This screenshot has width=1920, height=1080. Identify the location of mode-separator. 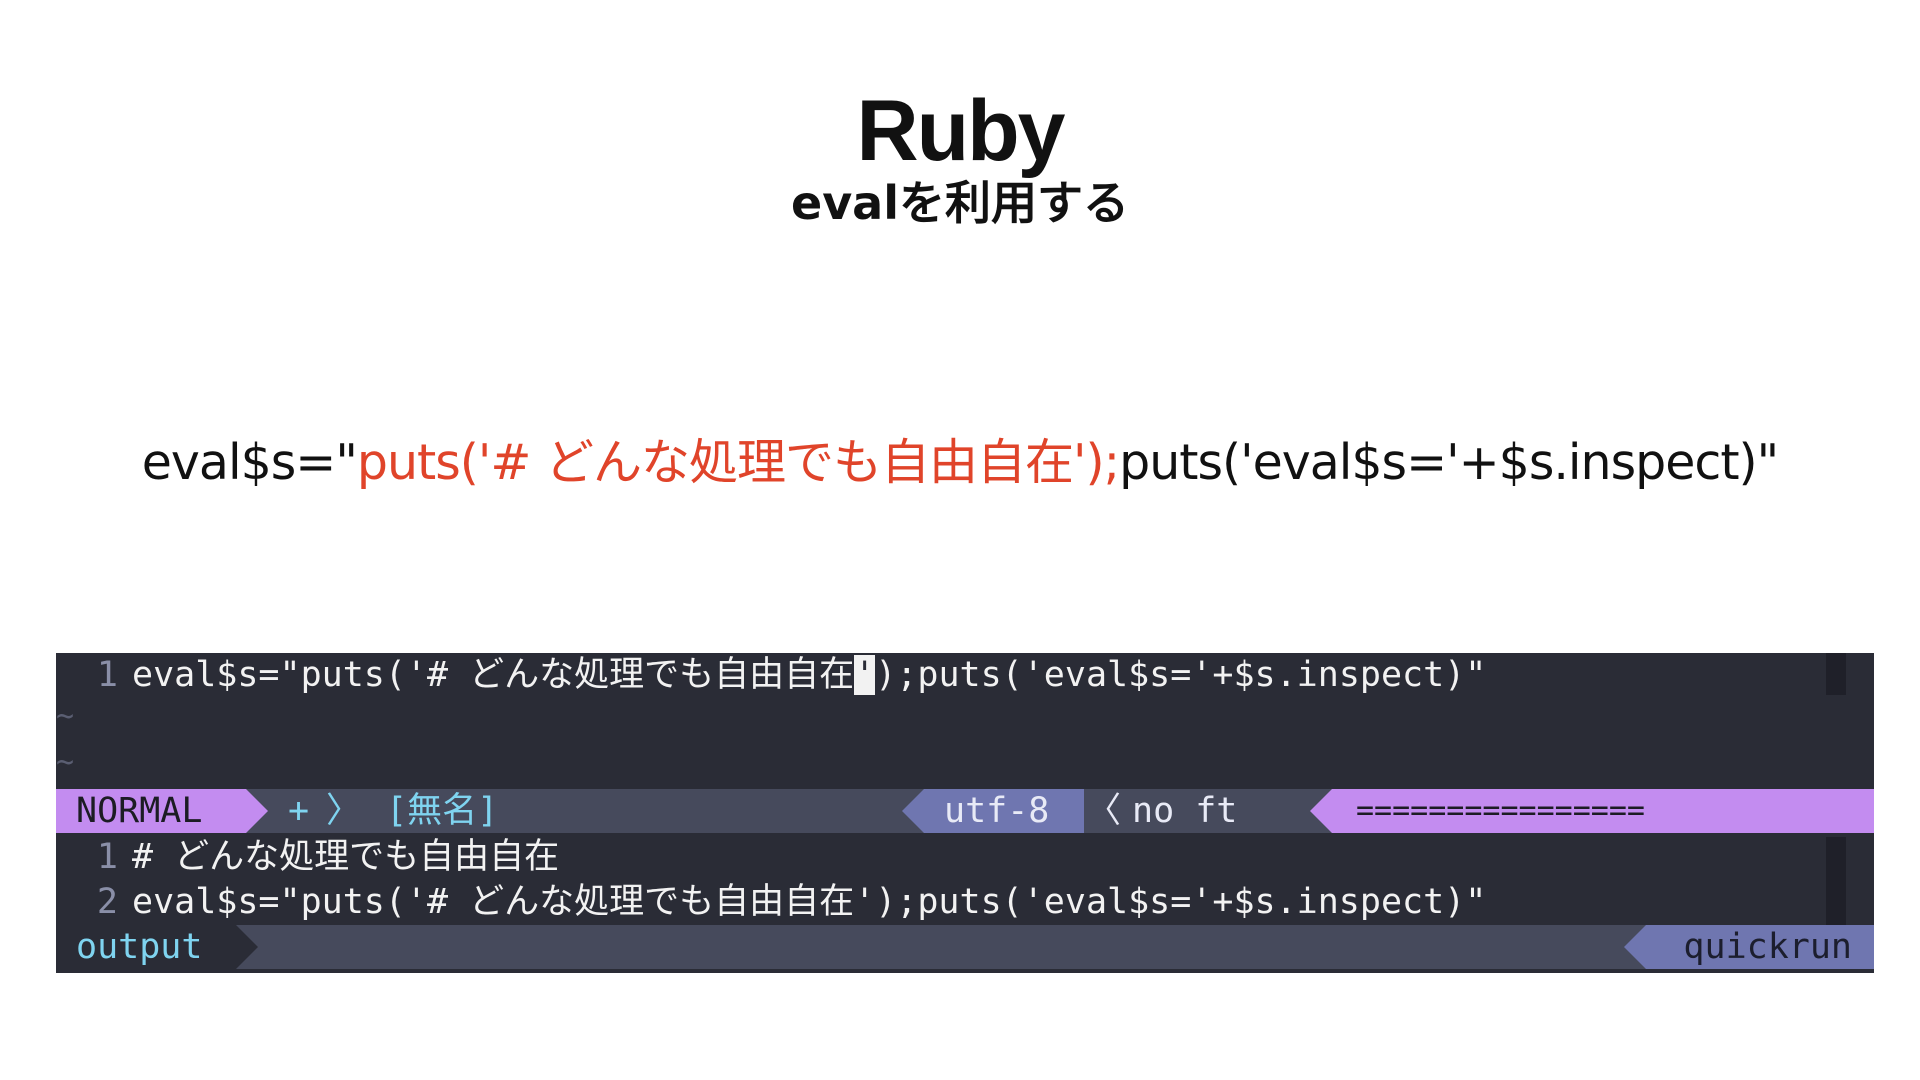
(257, 811).